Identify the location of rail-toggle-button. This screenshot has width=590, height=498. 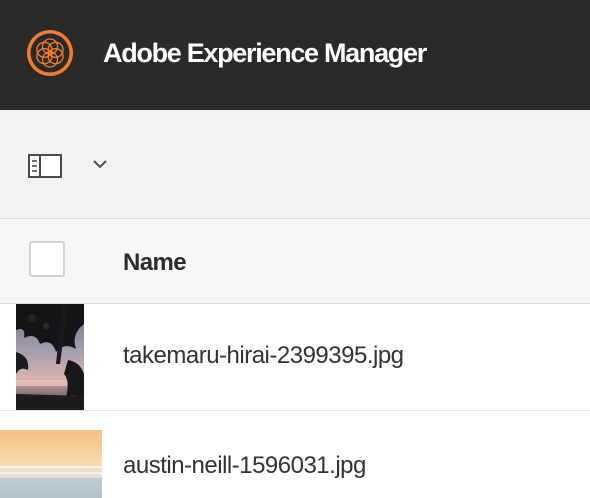
(68, 166).